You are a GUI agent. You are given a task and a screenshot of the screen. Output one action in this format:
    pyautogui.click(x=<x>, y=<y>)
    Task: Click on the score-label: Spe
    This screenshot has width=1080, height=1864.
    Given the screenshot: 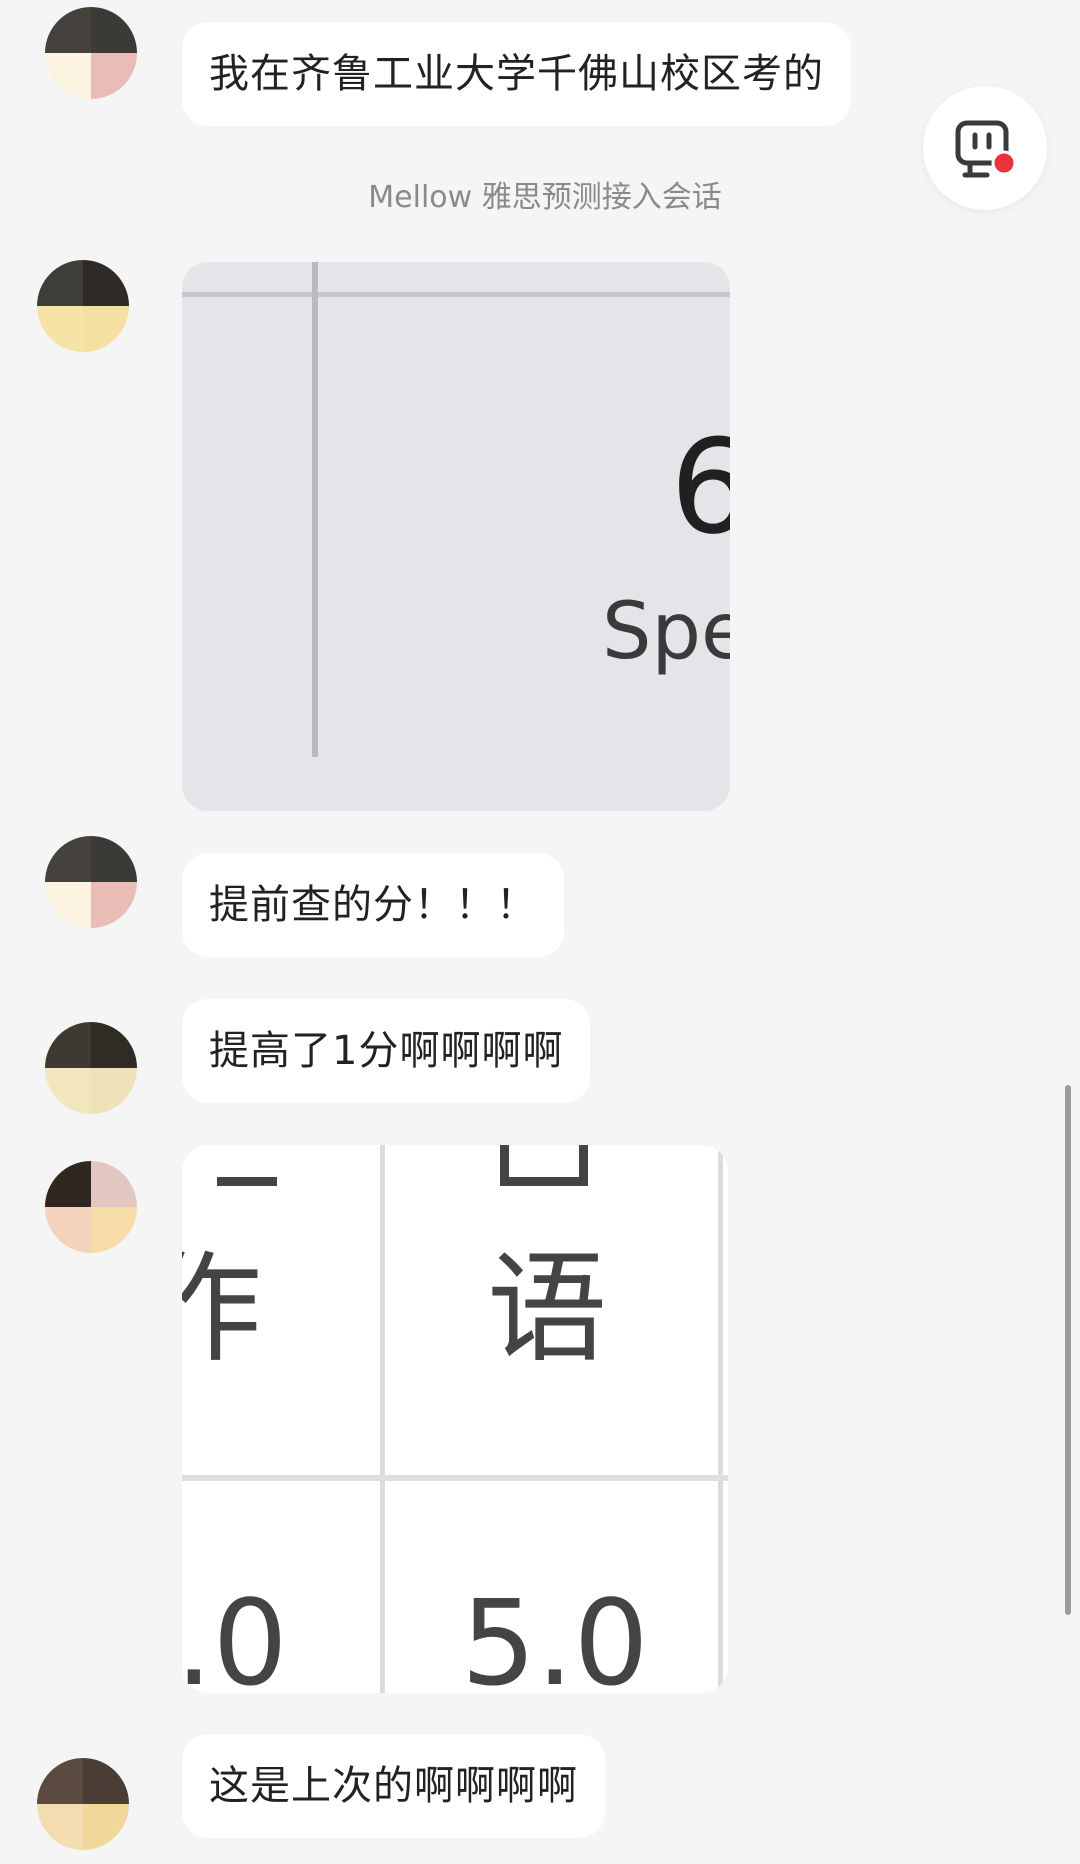 What is the action you would take?
    pyautogui.click(x=666, y=632)
    